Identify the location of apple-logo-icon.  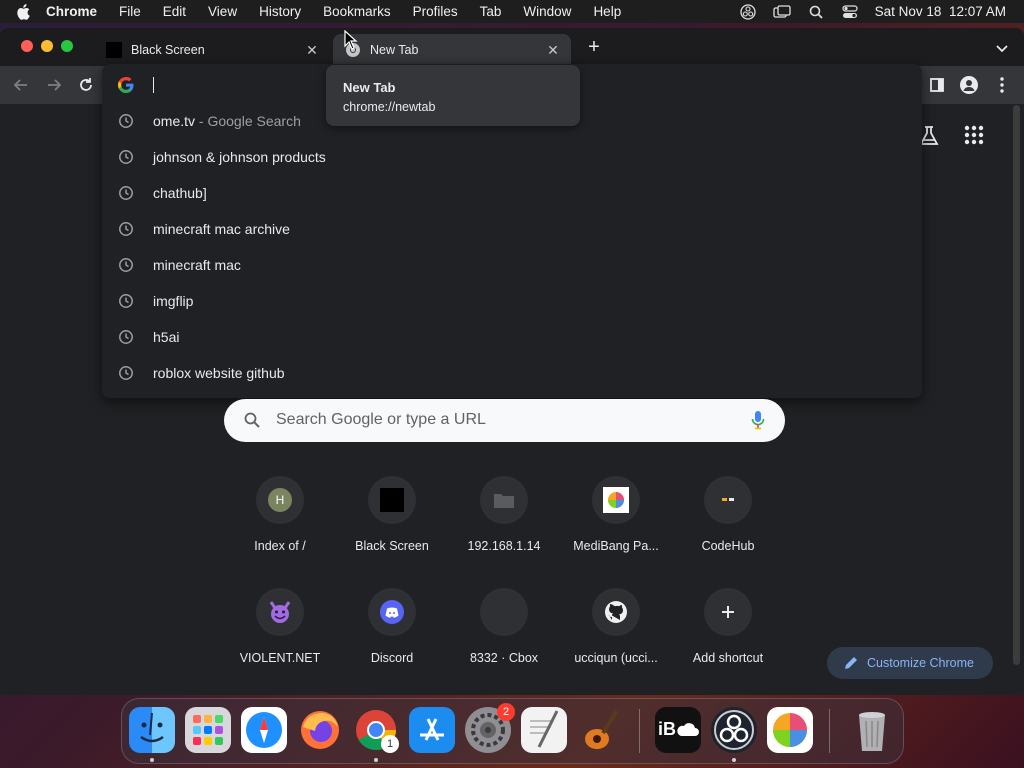
(23, 12).